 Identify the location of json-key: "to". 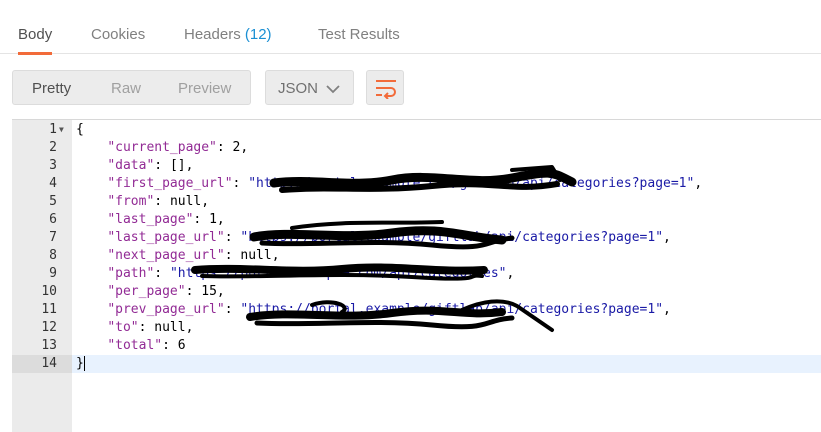
(123, 327).